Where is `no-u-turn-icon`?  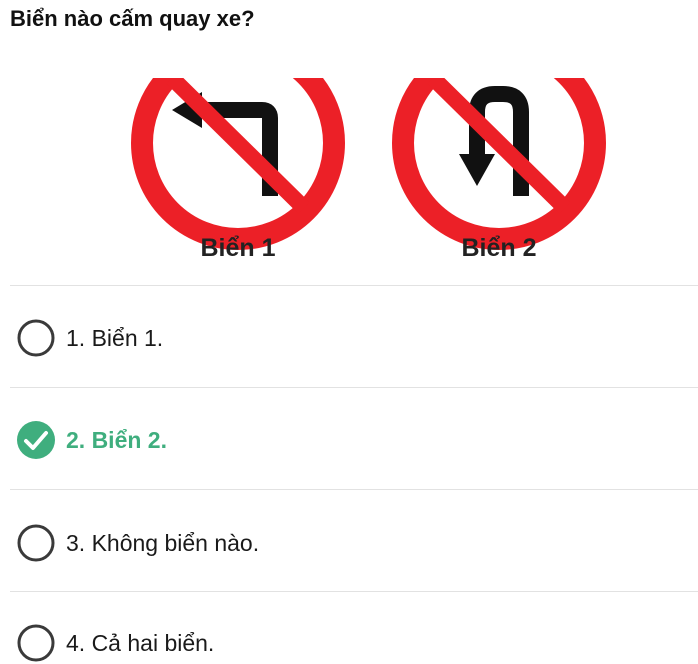
no-u-turn-icon is located at coordinates (499, 164).